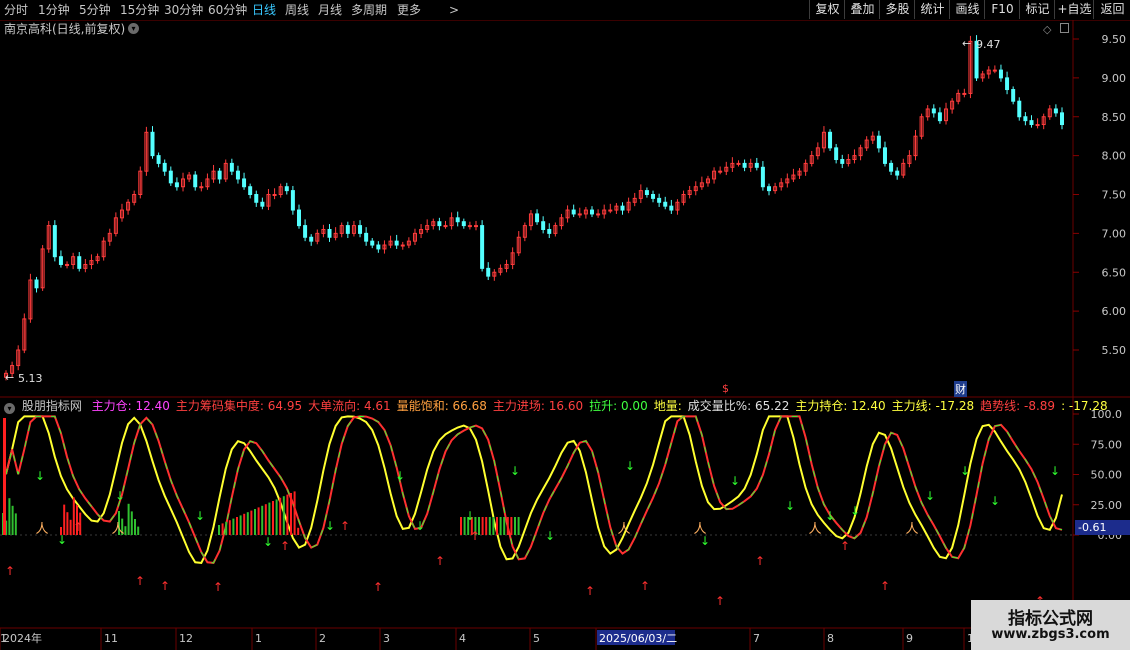 The width and height of the screenshot is (1130, 650). I want to click on dividend-marker: $, so click(725, 388).